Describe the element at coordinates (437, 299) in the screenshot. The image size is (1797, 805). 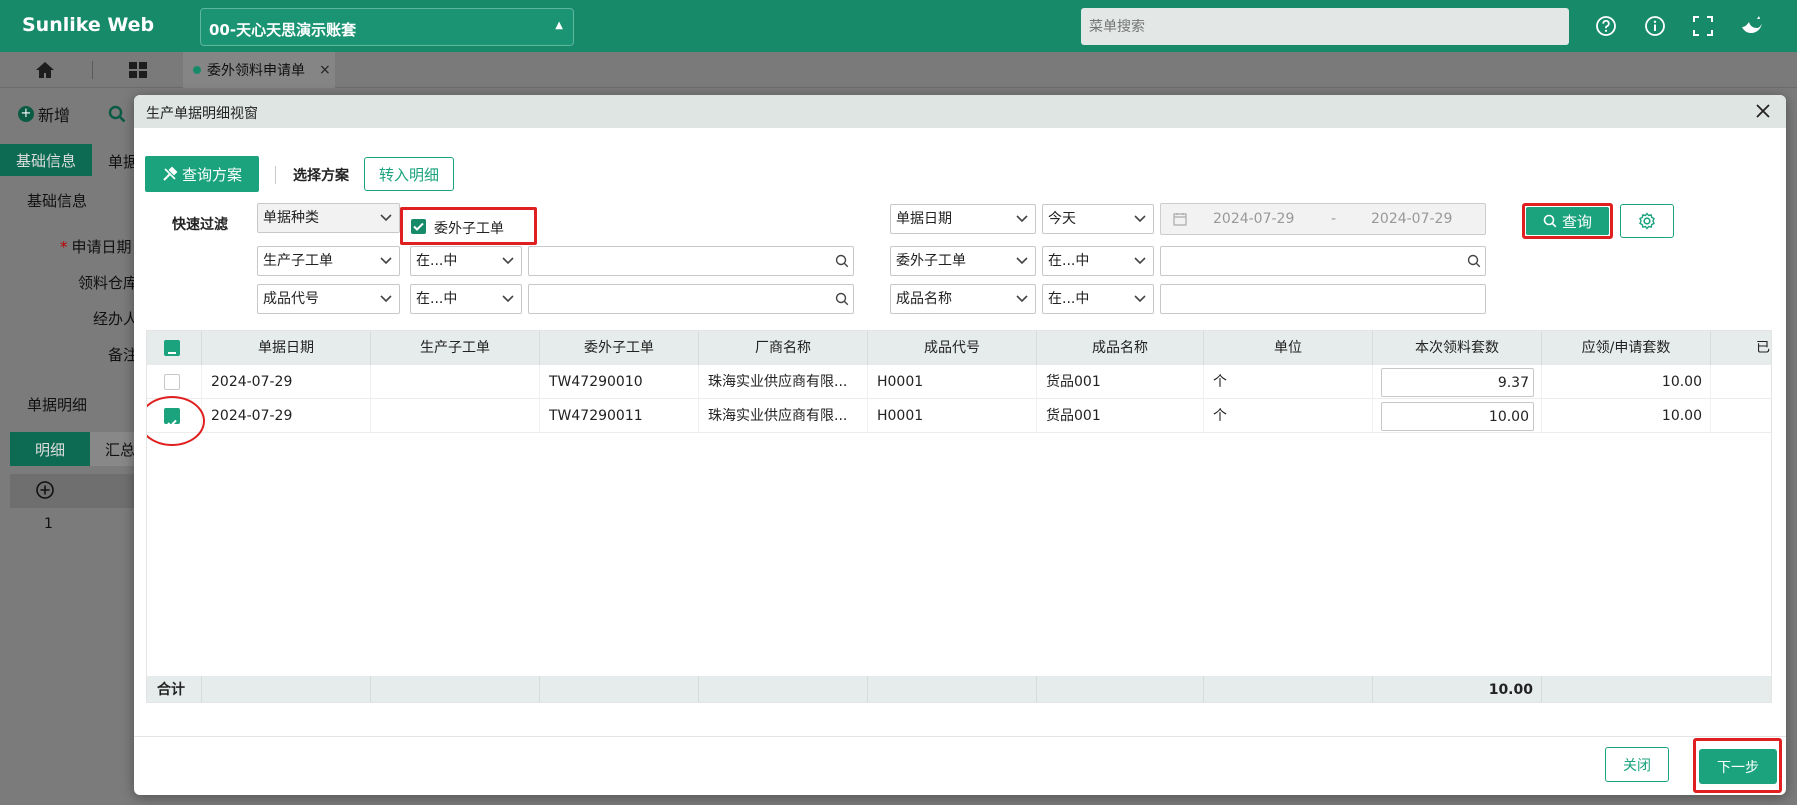
I see `row3-op-a-value: 在...中` at that location.